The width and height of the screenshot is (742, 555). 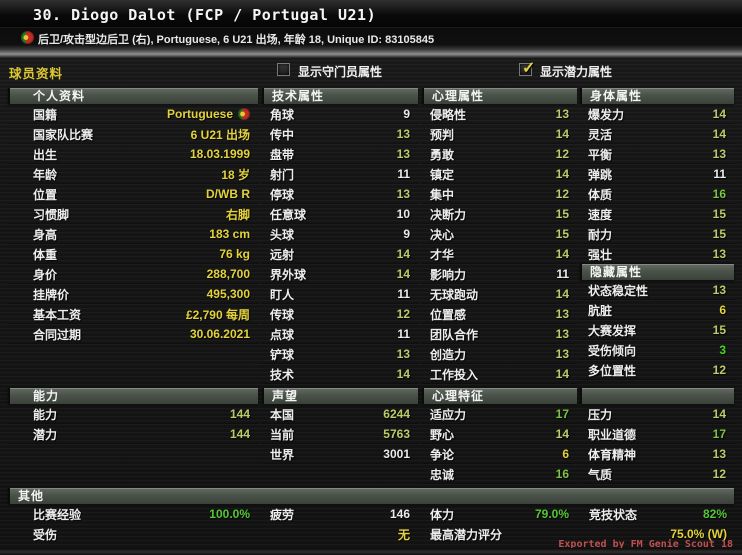 I want to click on table-row: 位置 D/WB R, so click(x=133, y=194).